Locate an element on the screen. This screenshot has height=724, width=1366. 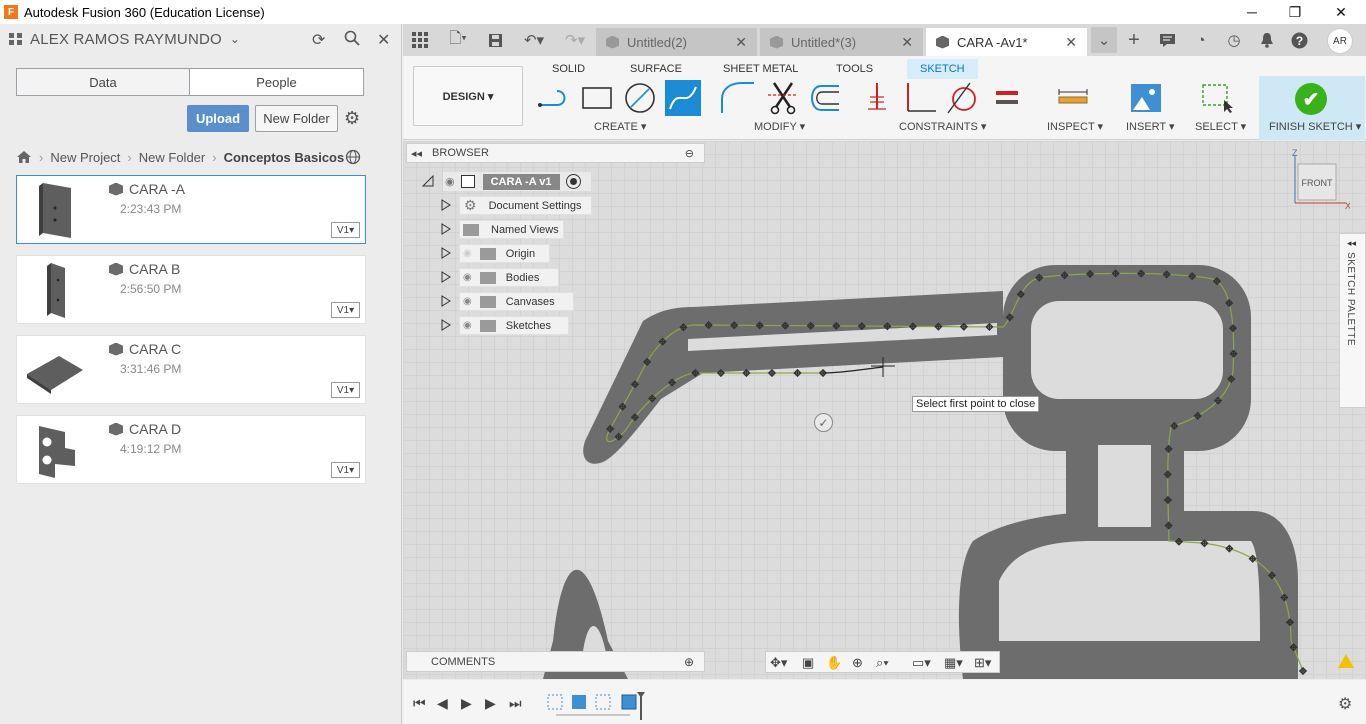
tab-overflow-chevron-icon: ⌄ is located at coordinates (1104, 40).